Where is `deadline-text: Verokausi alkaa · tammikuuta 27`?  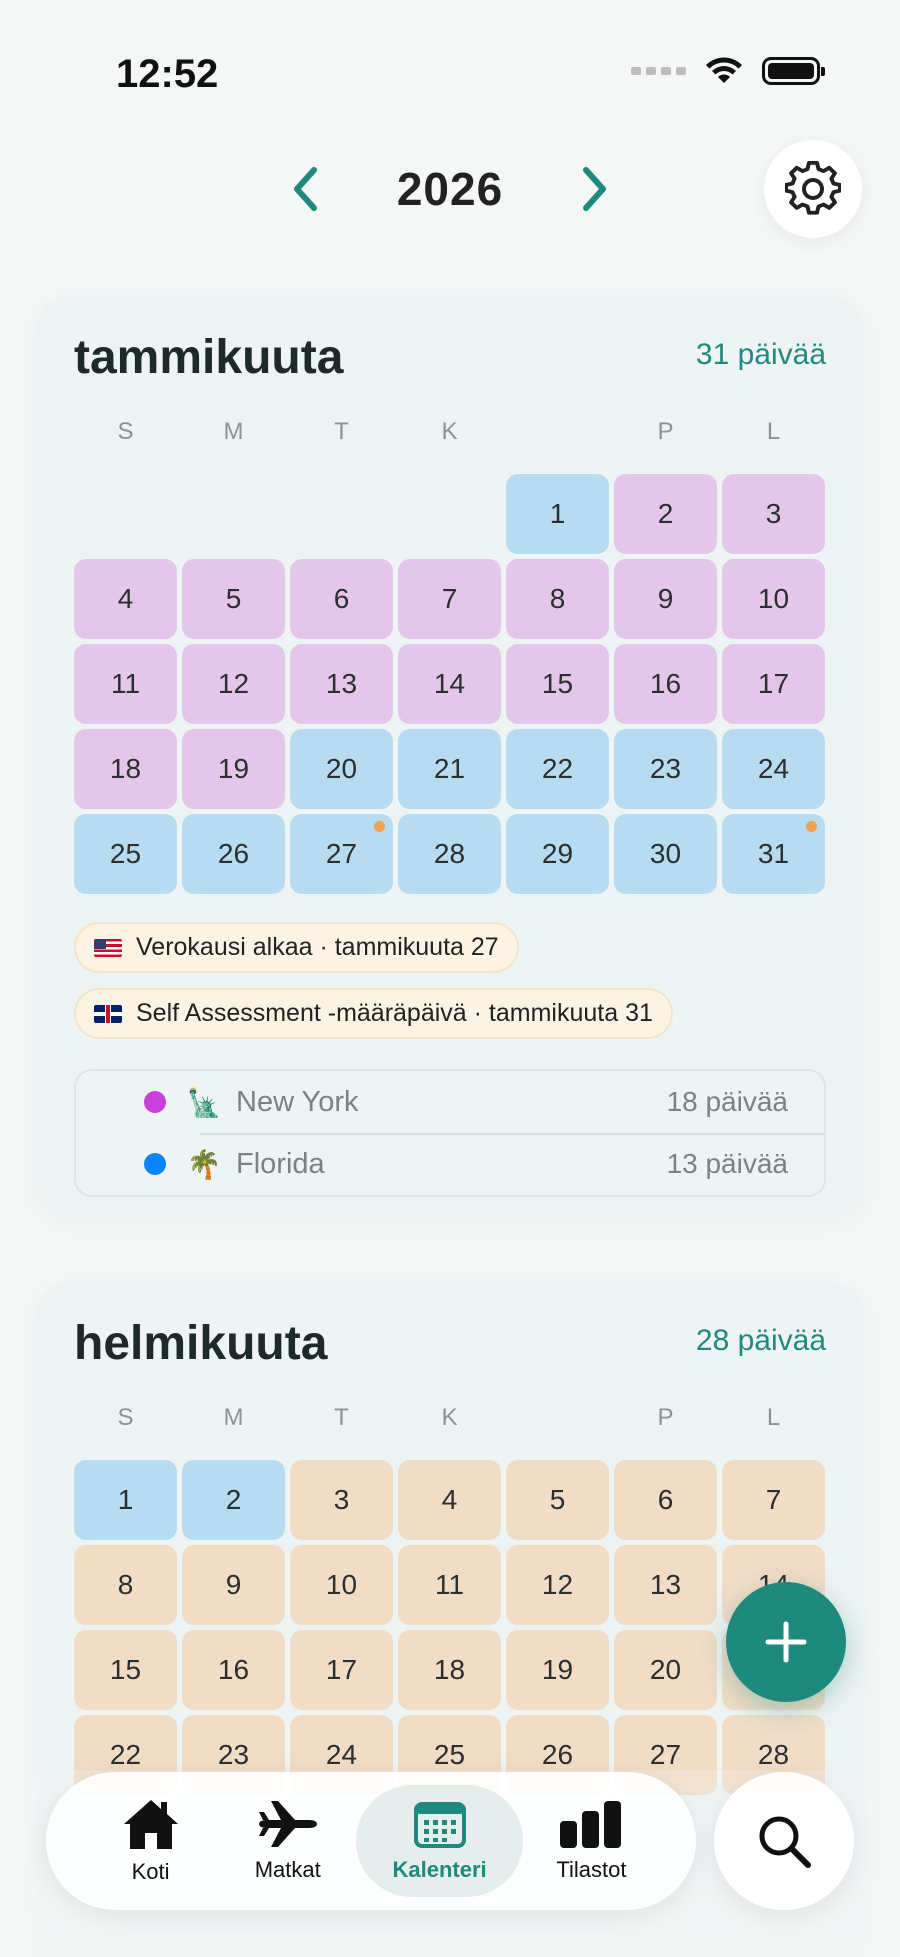
deadline-text: Verokausi alkaa · tammikuuta 27 is located at coordinates (317, 947).